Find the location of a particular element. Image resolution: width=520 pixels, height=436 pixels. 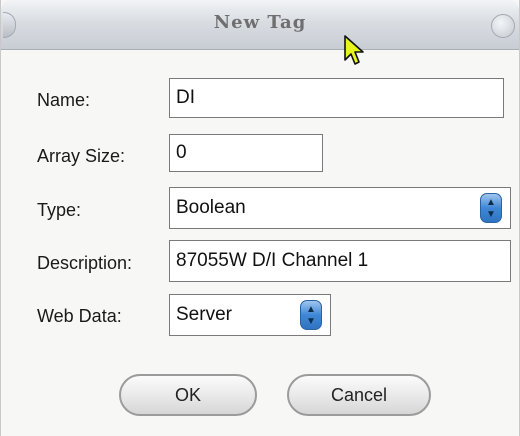

type-select: Boolean ▲ ▼ is located at coordinates (340, 208).